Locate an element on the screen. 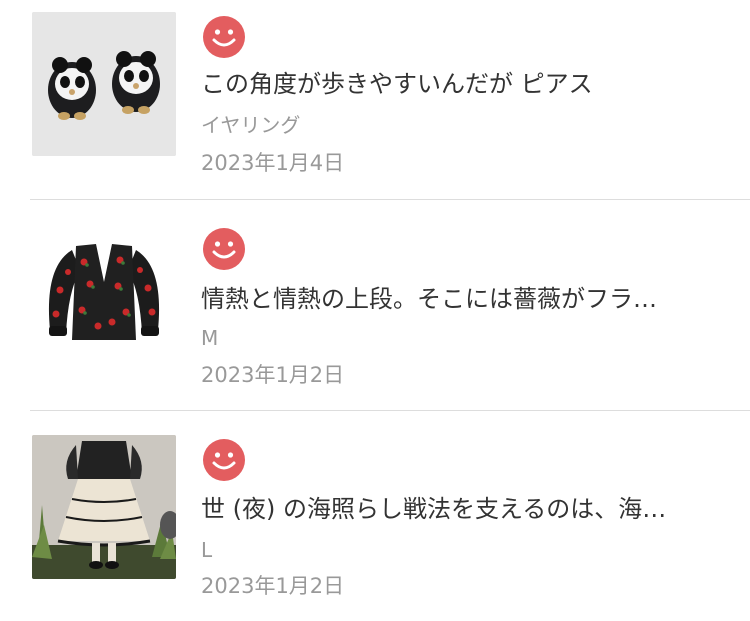 The width and height of the screenshot is (750, 621). panda-earrings-image is located at coordinates (104, 84).